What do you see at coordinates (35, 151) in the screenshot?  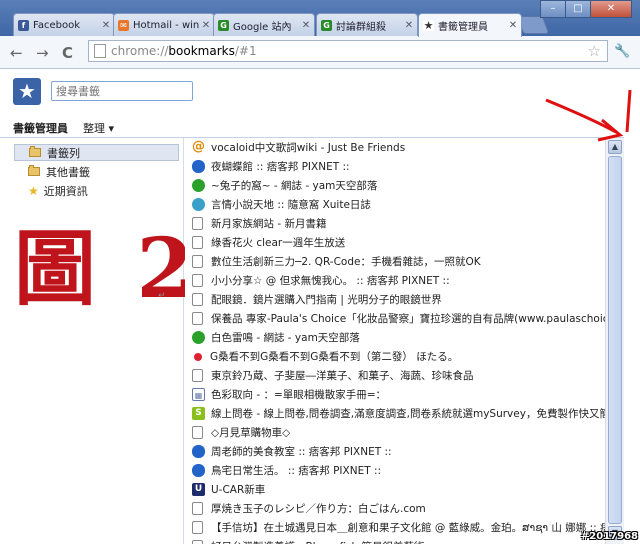 I see `folder-icon` at bounding box center [35, 151].